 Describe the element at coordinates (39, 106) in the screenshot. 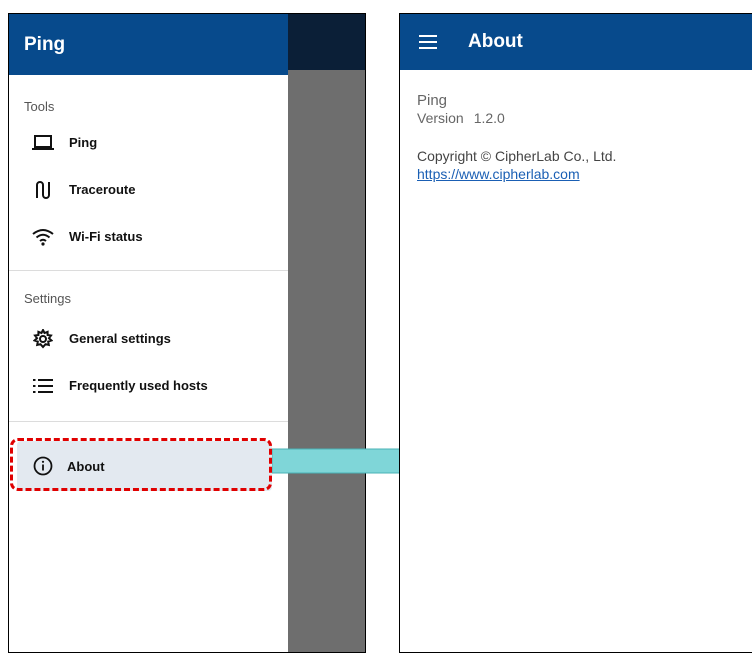

I see `section-label-tools: Tools` at that location.